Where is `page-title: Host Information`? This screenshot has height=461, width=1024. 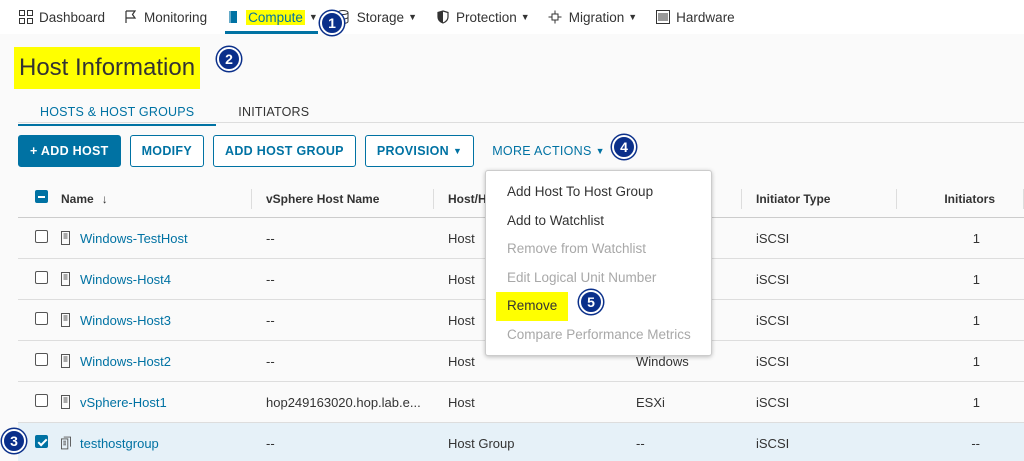
page-title: Host Information is located at coordinates (107, 68).